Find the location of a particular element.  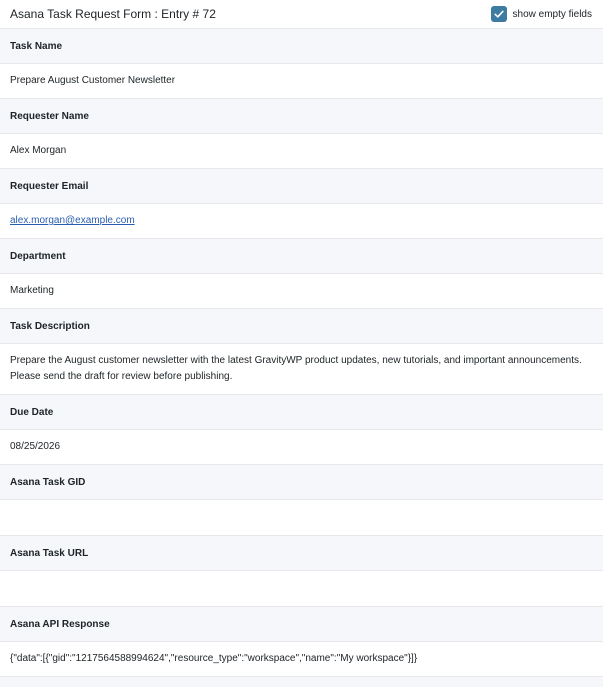

field-label-department: Department is located at coordinates (301, 256).